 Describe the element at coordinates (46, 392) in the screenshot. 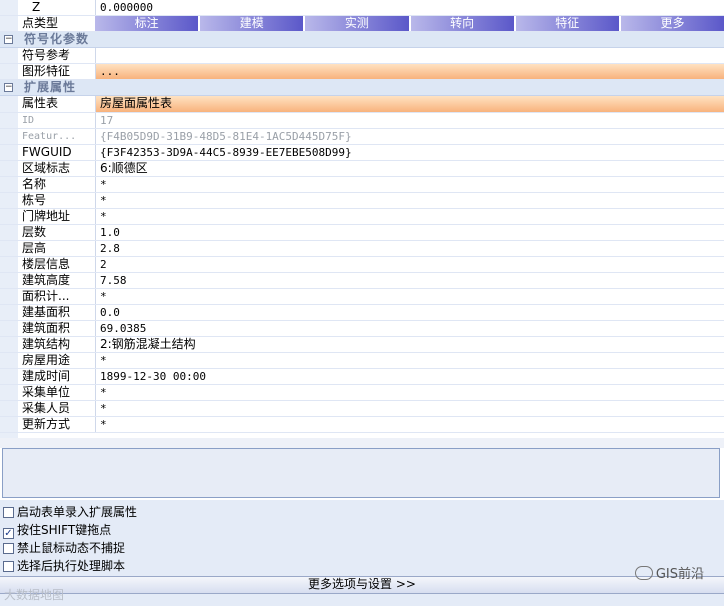

I see `attr-label: 采集单位` at that location.